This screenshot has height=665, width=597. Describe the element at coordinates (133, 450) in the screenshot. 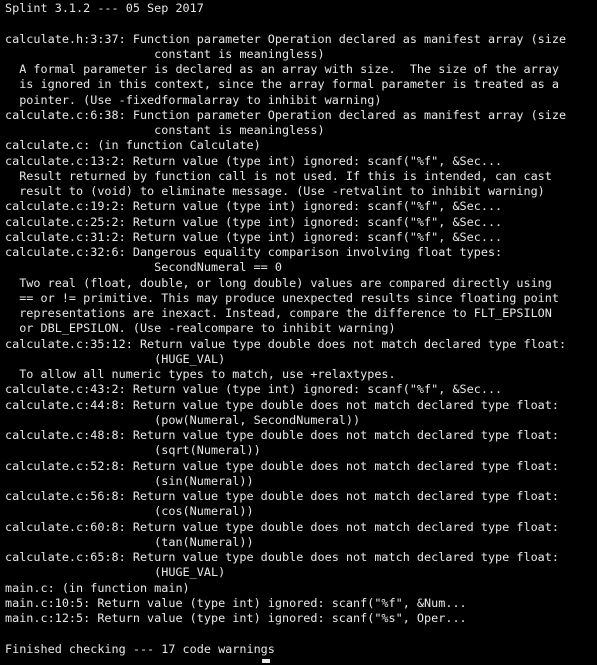

I see `terminal-line: (sqrt(Numeral))` at that location.